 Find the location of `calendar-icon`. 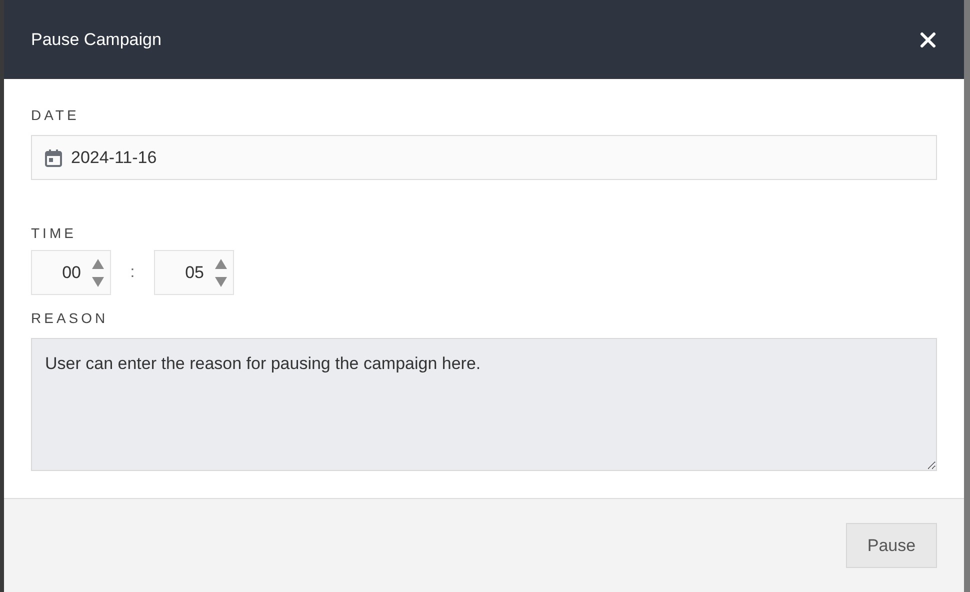

calendar-icon is located at coordinates (53, 157).